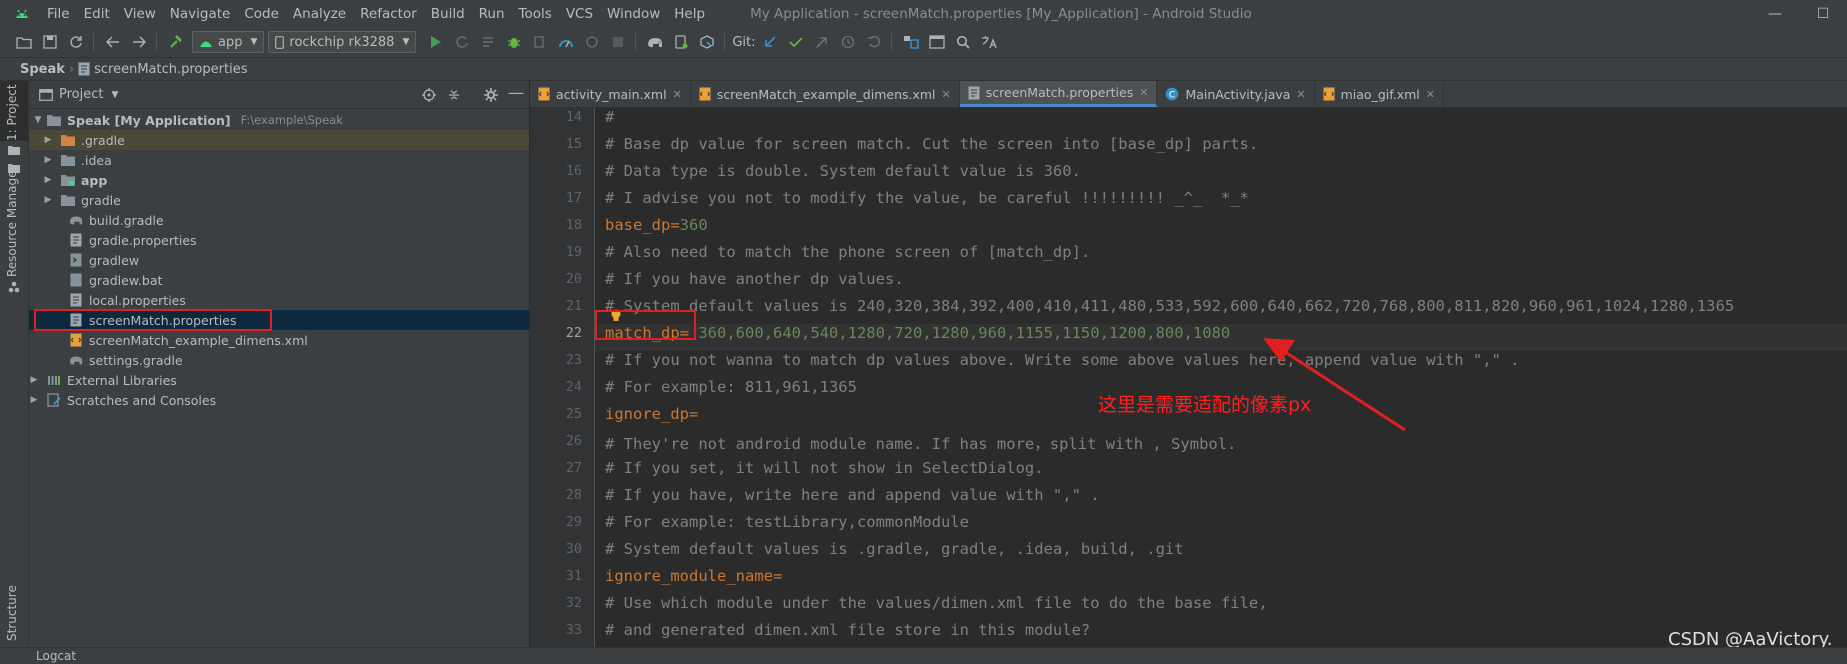 The image size is (1847, 664). What do you see at coordinates (610, 94) in the screenshot?
I see `tab-activity-main: activity_main.xml ✕` at bounding box center [610, 94].